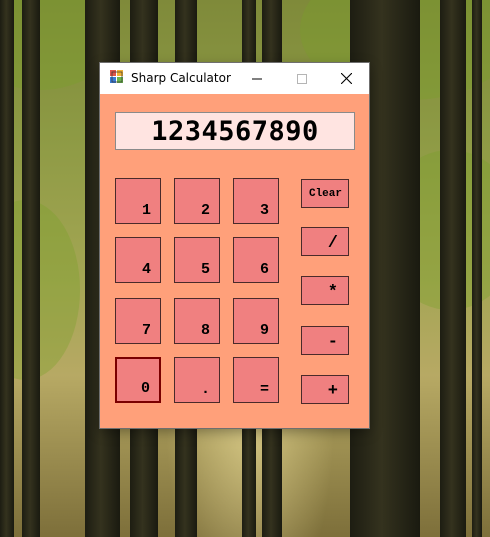 The height and width of the screenshot is (537, 490). What do you see at coordinates (264, 389) in the screenshot?
I see `equals-key-label: =` at bounding box center [264, 389].